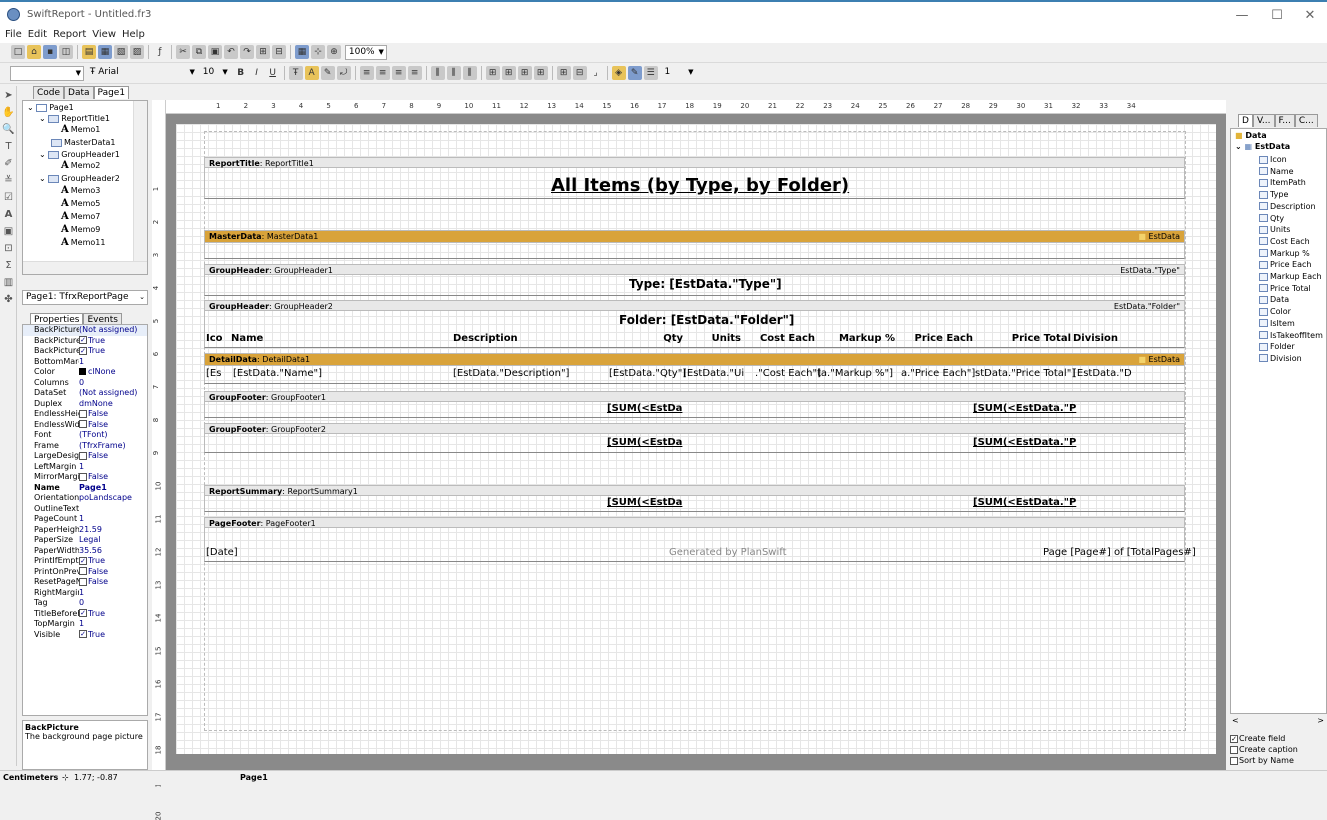  Describe the element at coordinates (8, 197) in the screenshot. I see `checkbox-tool-icon: ☑` at that location.